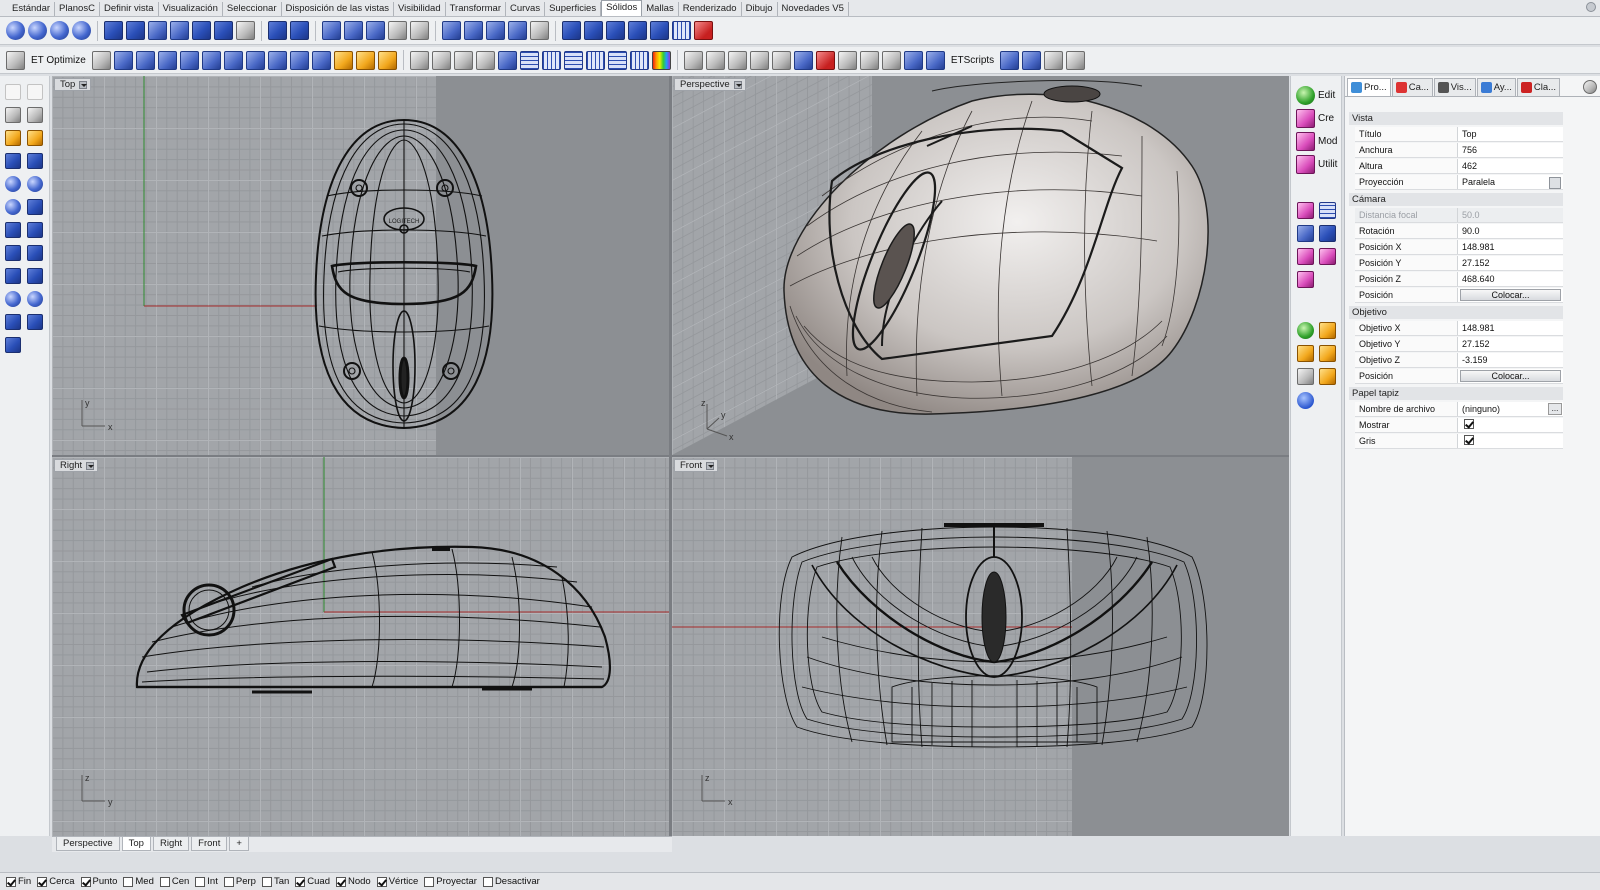  Describe the element at coordinates (1315, 118) in the screenshot. I see `create-button: Cre` at that location.